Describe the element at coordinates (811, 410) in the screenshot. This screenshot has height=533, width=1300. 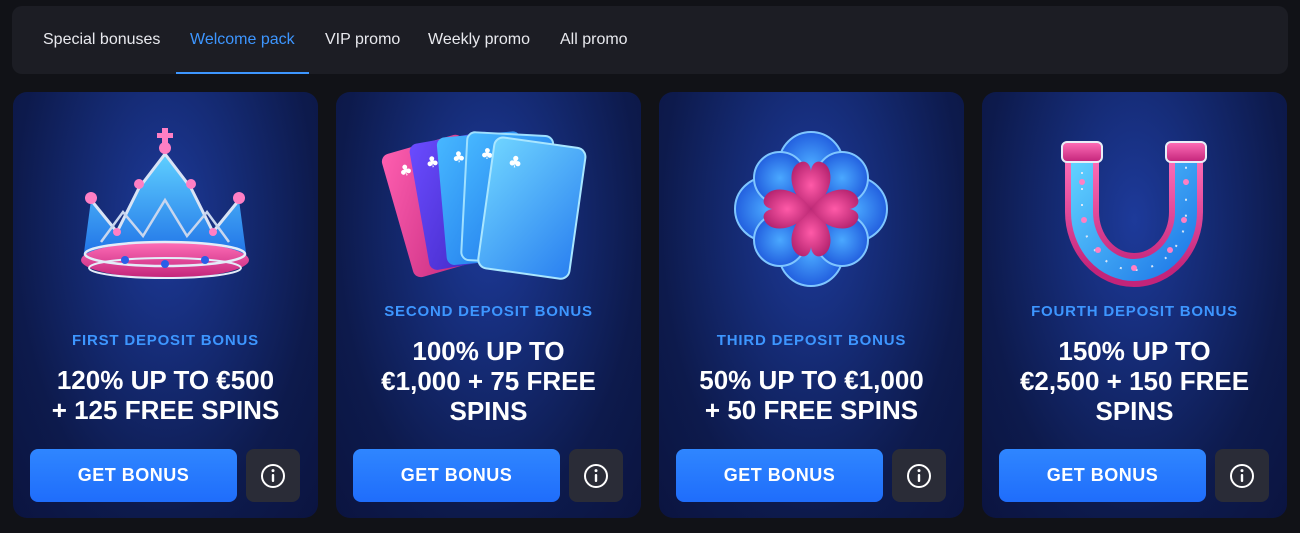
I see `card-title-line: + 50 FREE SPINS` at that location.